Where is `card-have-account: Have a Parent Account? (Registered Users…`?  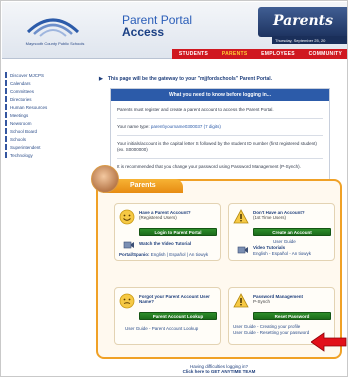 card-have-account: Have a Parent Account? (Registered Users… is located at coordinates (167, 232).